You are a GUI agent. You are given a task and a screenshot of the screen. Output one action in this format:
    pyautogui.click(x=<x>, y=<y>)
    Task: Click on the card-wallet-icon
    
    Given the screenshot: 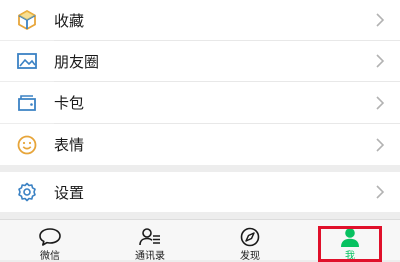 What is the action you would take?
    pyautogui.click(x=27, y=103)
    